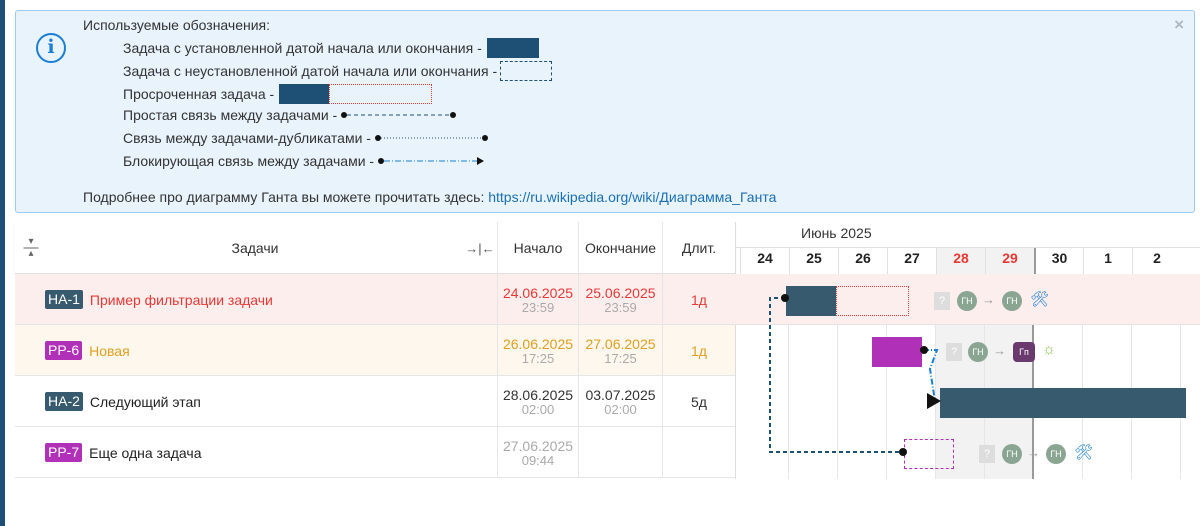 The image size is (1200, 526). What do you see at coordinates (64, 401) in the screenshot?
I see `task-key-badge: HA-2` at bounding box center [64, 401].